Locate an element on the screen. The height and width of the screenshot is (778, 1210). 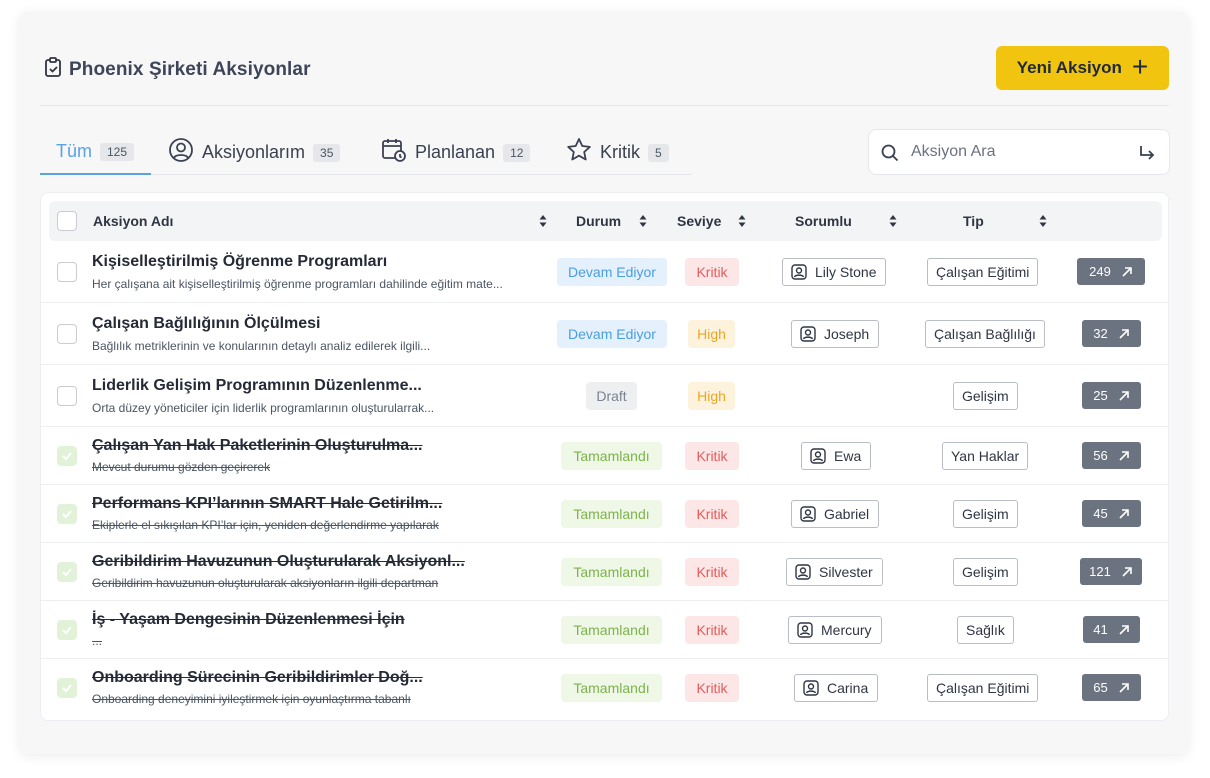
page-title: Phoenix Şirketi Aksiyonlar is located at coordinates (190, 69).